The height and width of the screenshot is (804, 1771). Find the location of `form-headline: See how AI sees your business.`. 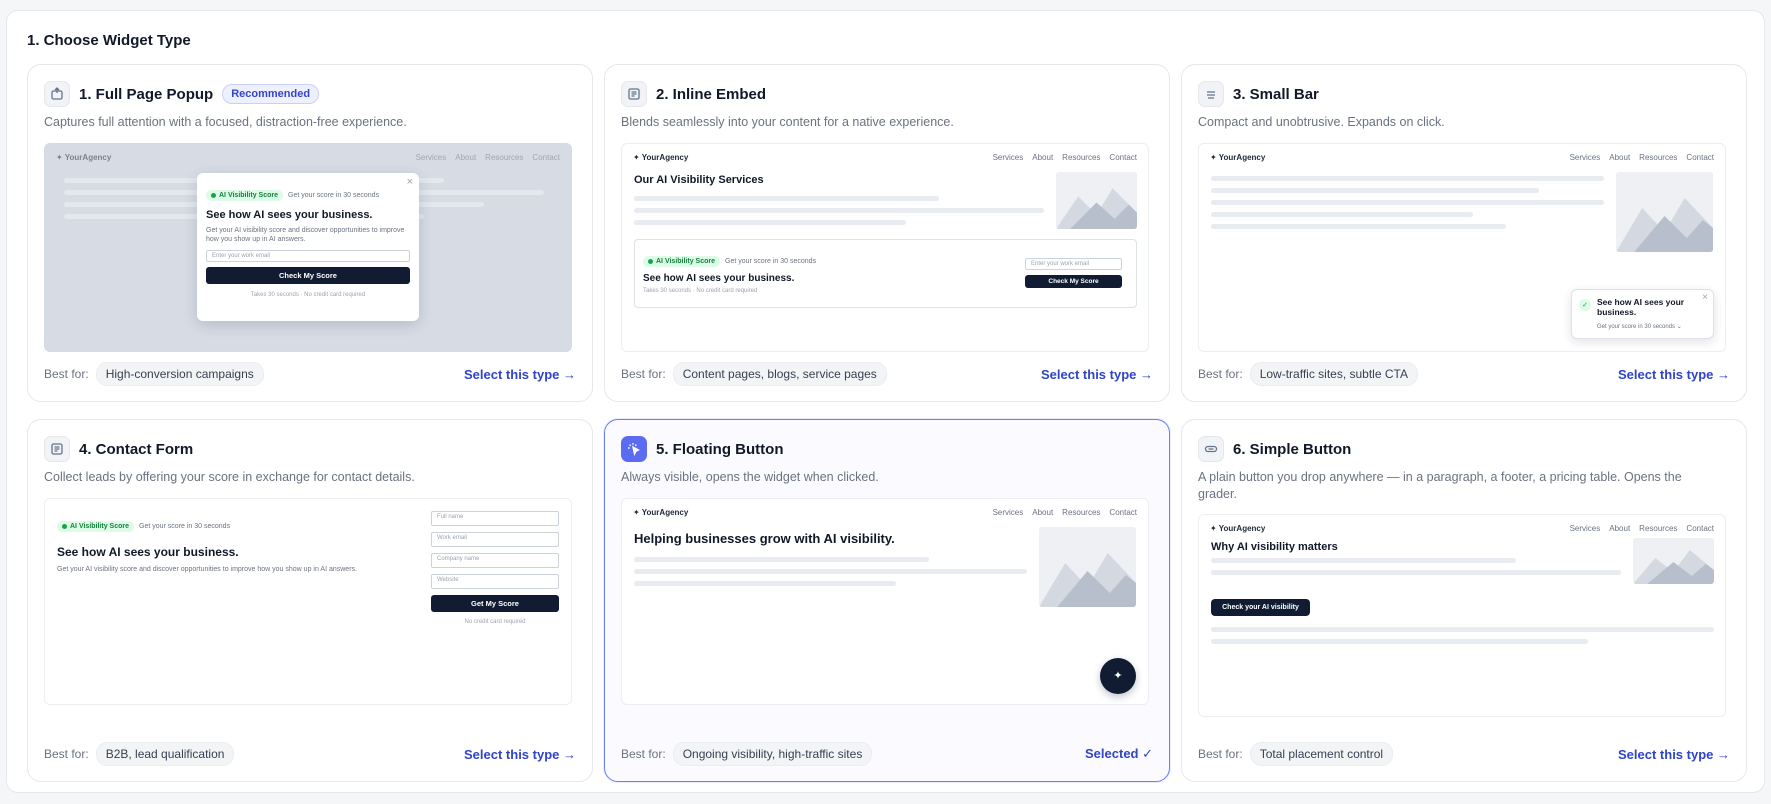

form-headline: See how AI sees your business. is located at coordinates (148, 552).